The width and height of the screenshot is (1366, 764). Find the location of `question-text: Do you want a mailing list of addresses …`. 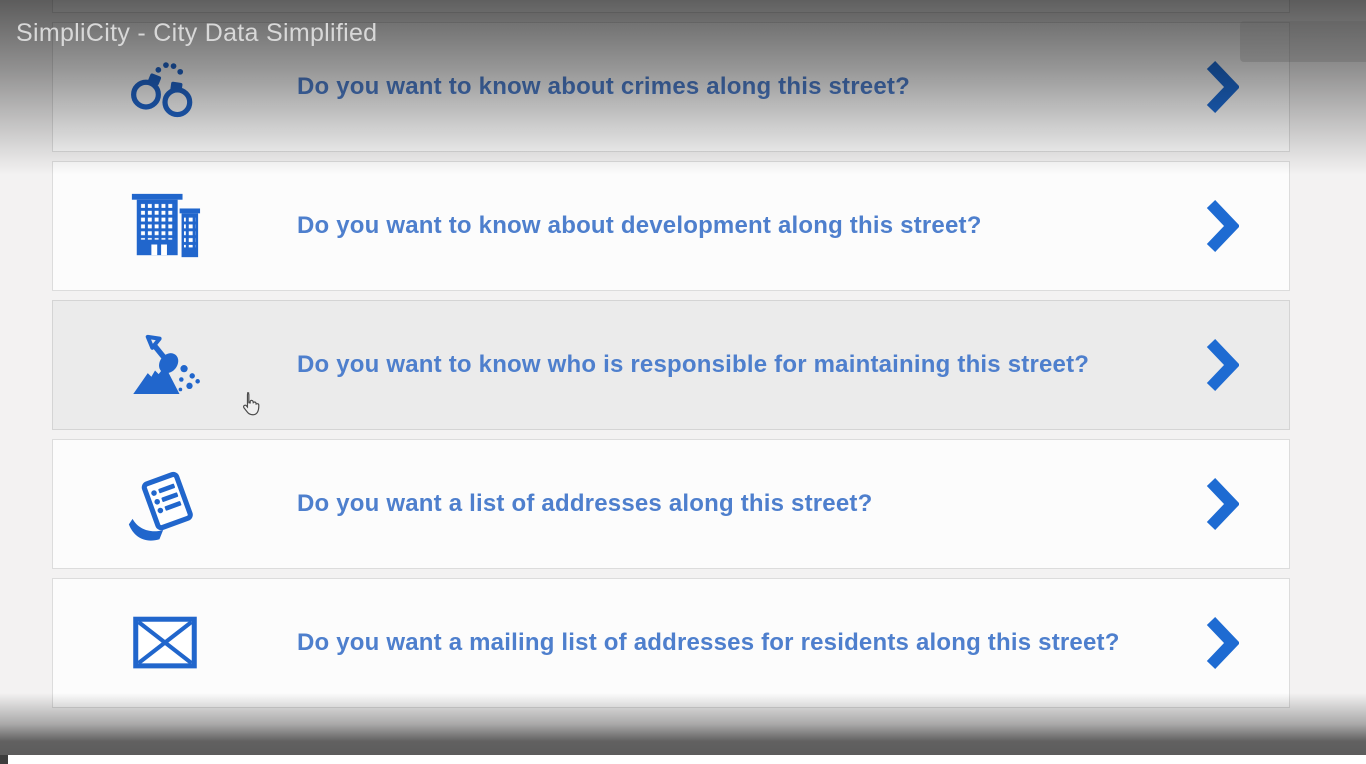

question-text: Do you want a mailing list of addresses … is located at coordinates (708, 642).